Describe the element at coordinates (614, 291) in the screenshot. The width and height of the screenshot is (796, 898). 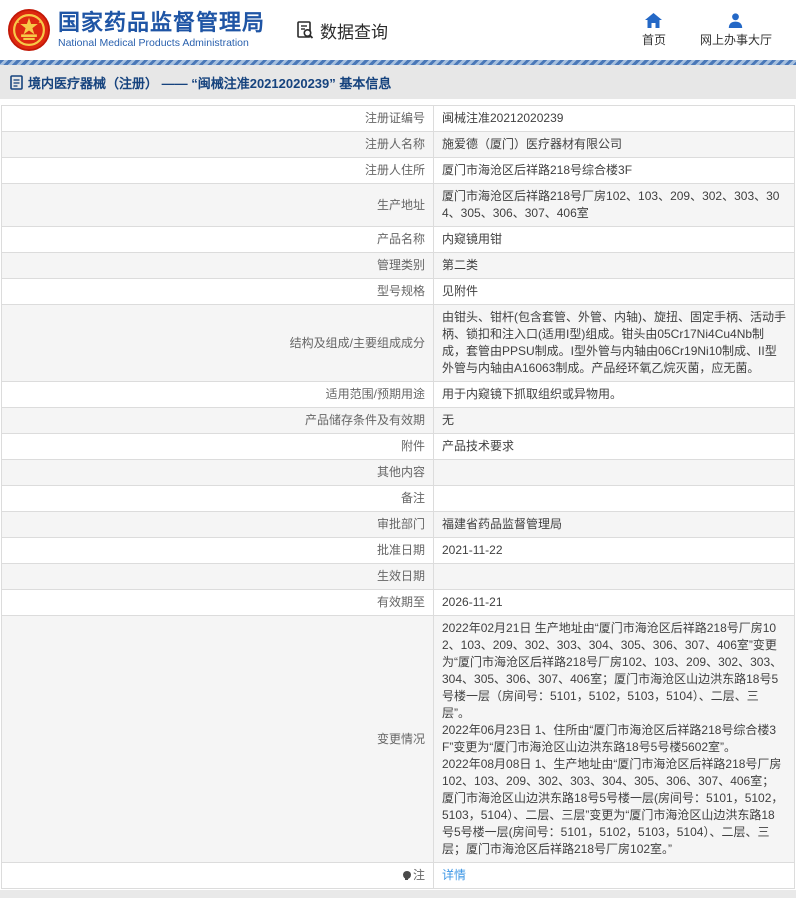
I see `row-value: 见附件` at that location.